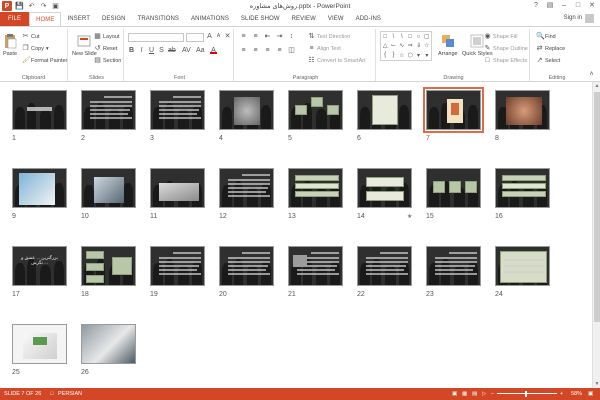 The image size is (600, 400). What do you see at coordinates (561, 394) in the screenshot?
I see `zoom-in-icon: +` at bounding box center [561, 394].